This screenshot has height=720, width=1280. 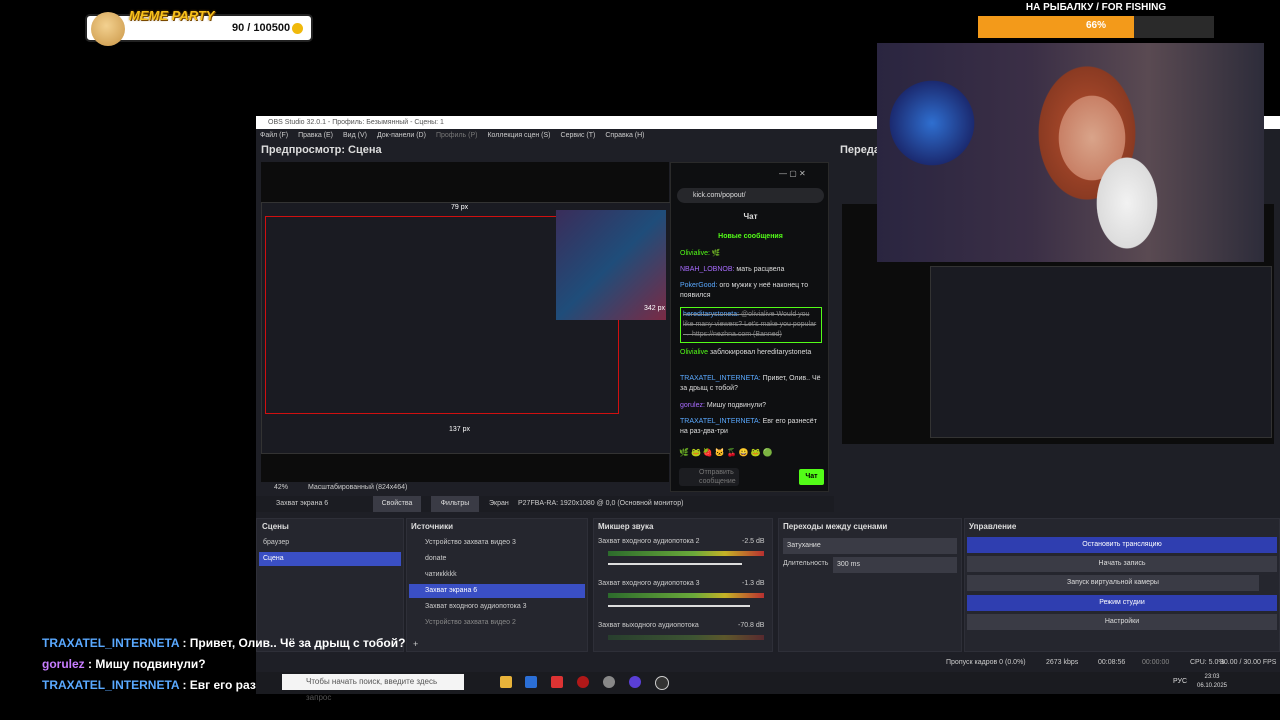 What do you see at coordinates (753, 541) in the screenshot?
I see `mixer-track-db: -2.5 dB` at bounding box center [753, 541].